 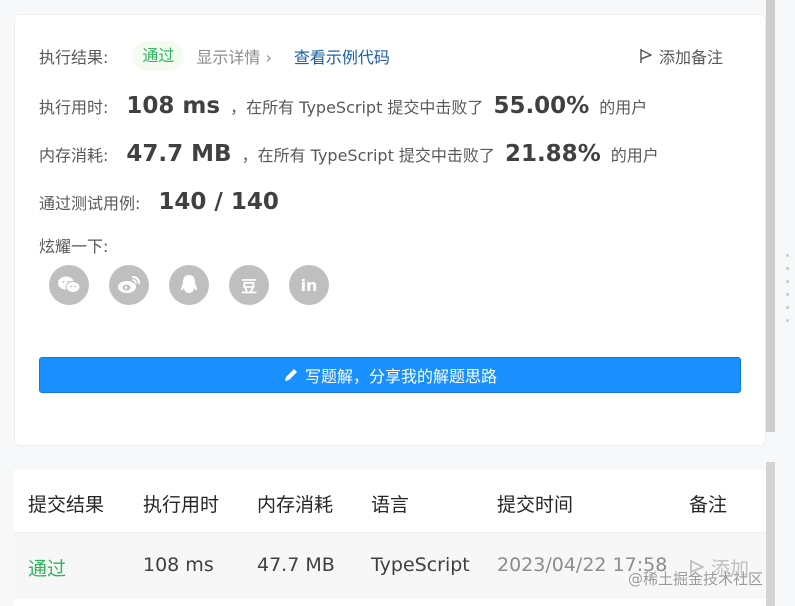 What do you see at coordinates (420, 565) in the screenshot?
I see `row-language: TypeScript` at bounding box center [420, 565].